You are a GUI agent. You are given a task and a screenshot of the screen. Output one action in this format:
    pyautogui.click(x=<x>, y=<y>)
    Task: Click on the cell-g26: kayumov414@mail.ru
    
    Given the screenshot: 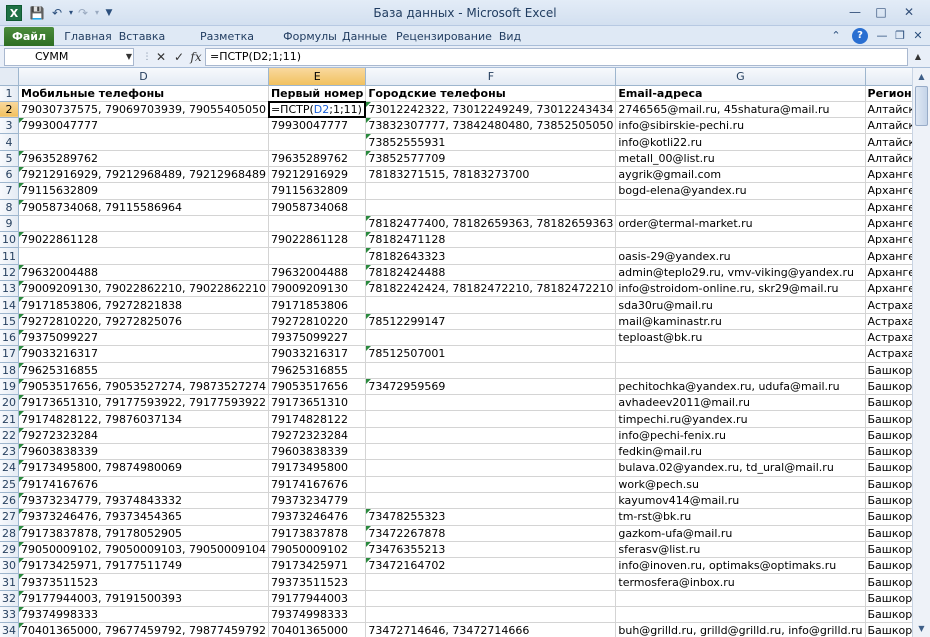 What is the action you would take?
    pyautogui.click(x=740, y=501)
    